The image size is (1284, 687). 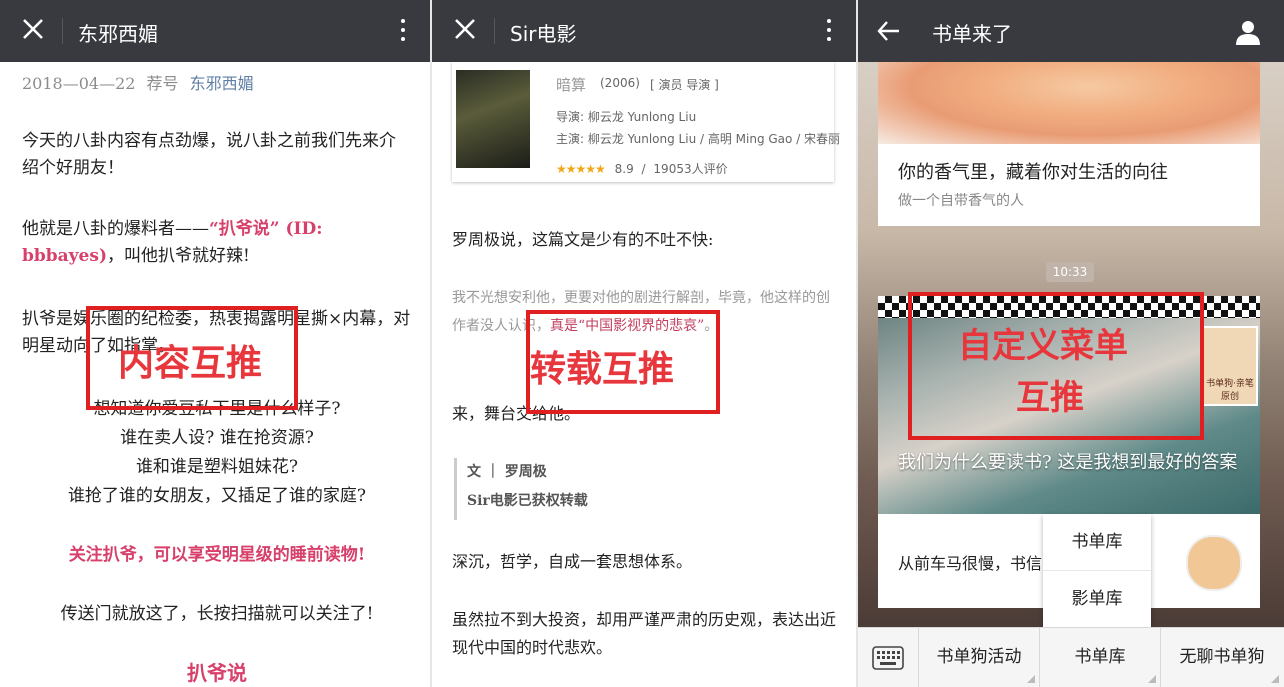 I want to click on custom-menu-bar: 书单狗活动 书单库 无聊书单狗, so click(x=1071, y=657).